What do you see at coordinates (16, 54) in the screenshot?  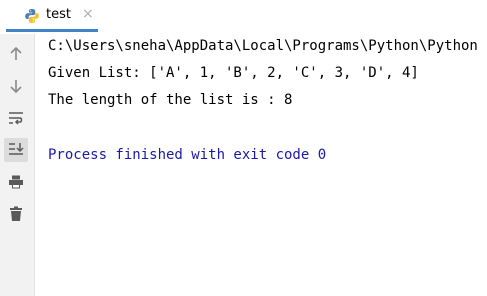 I see `up-arrow-icon` at bounding box center [16, 54].